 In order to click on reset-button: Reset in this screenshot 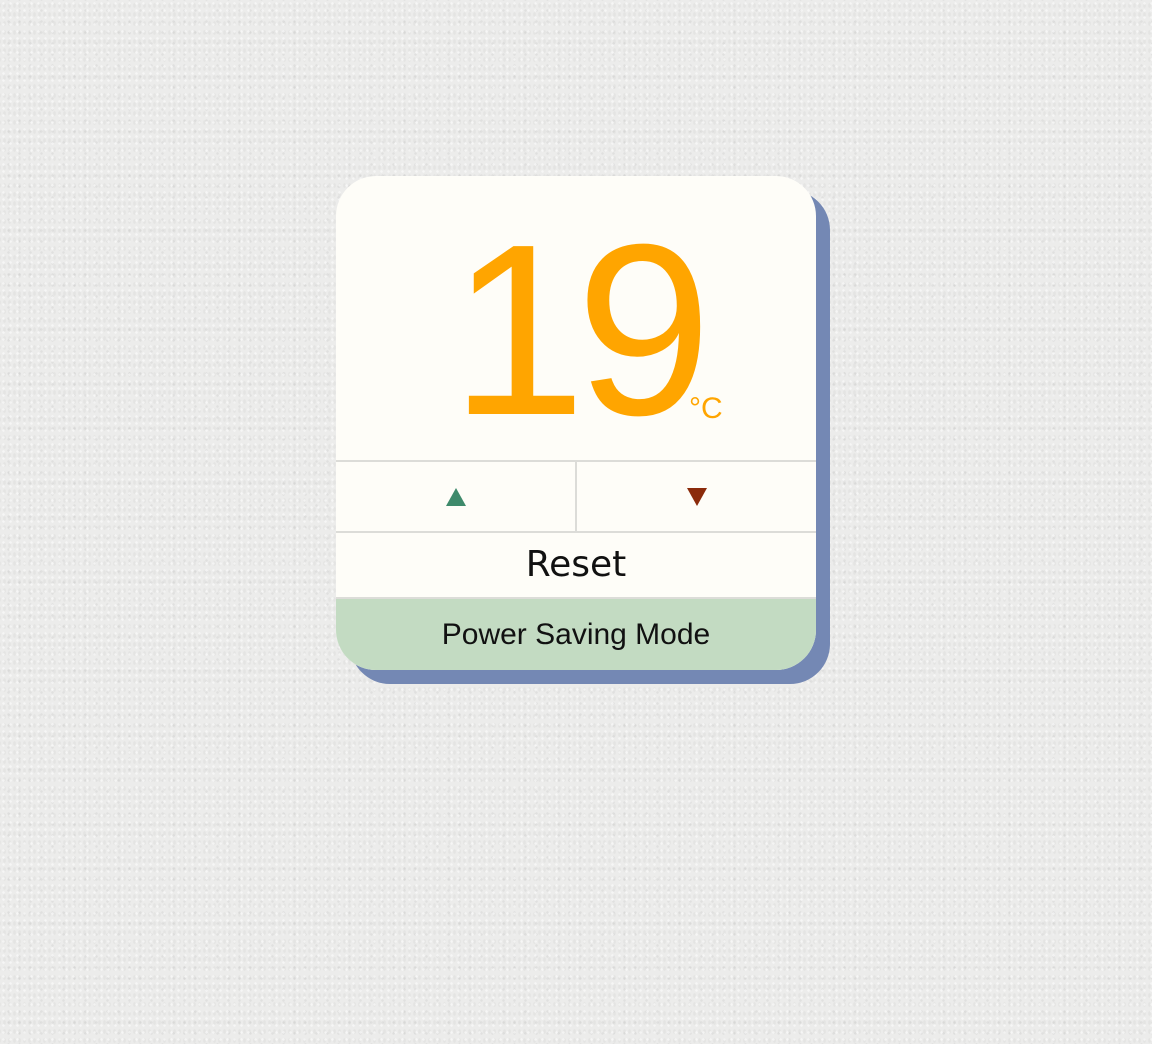, I will do `click(576, 565)`.